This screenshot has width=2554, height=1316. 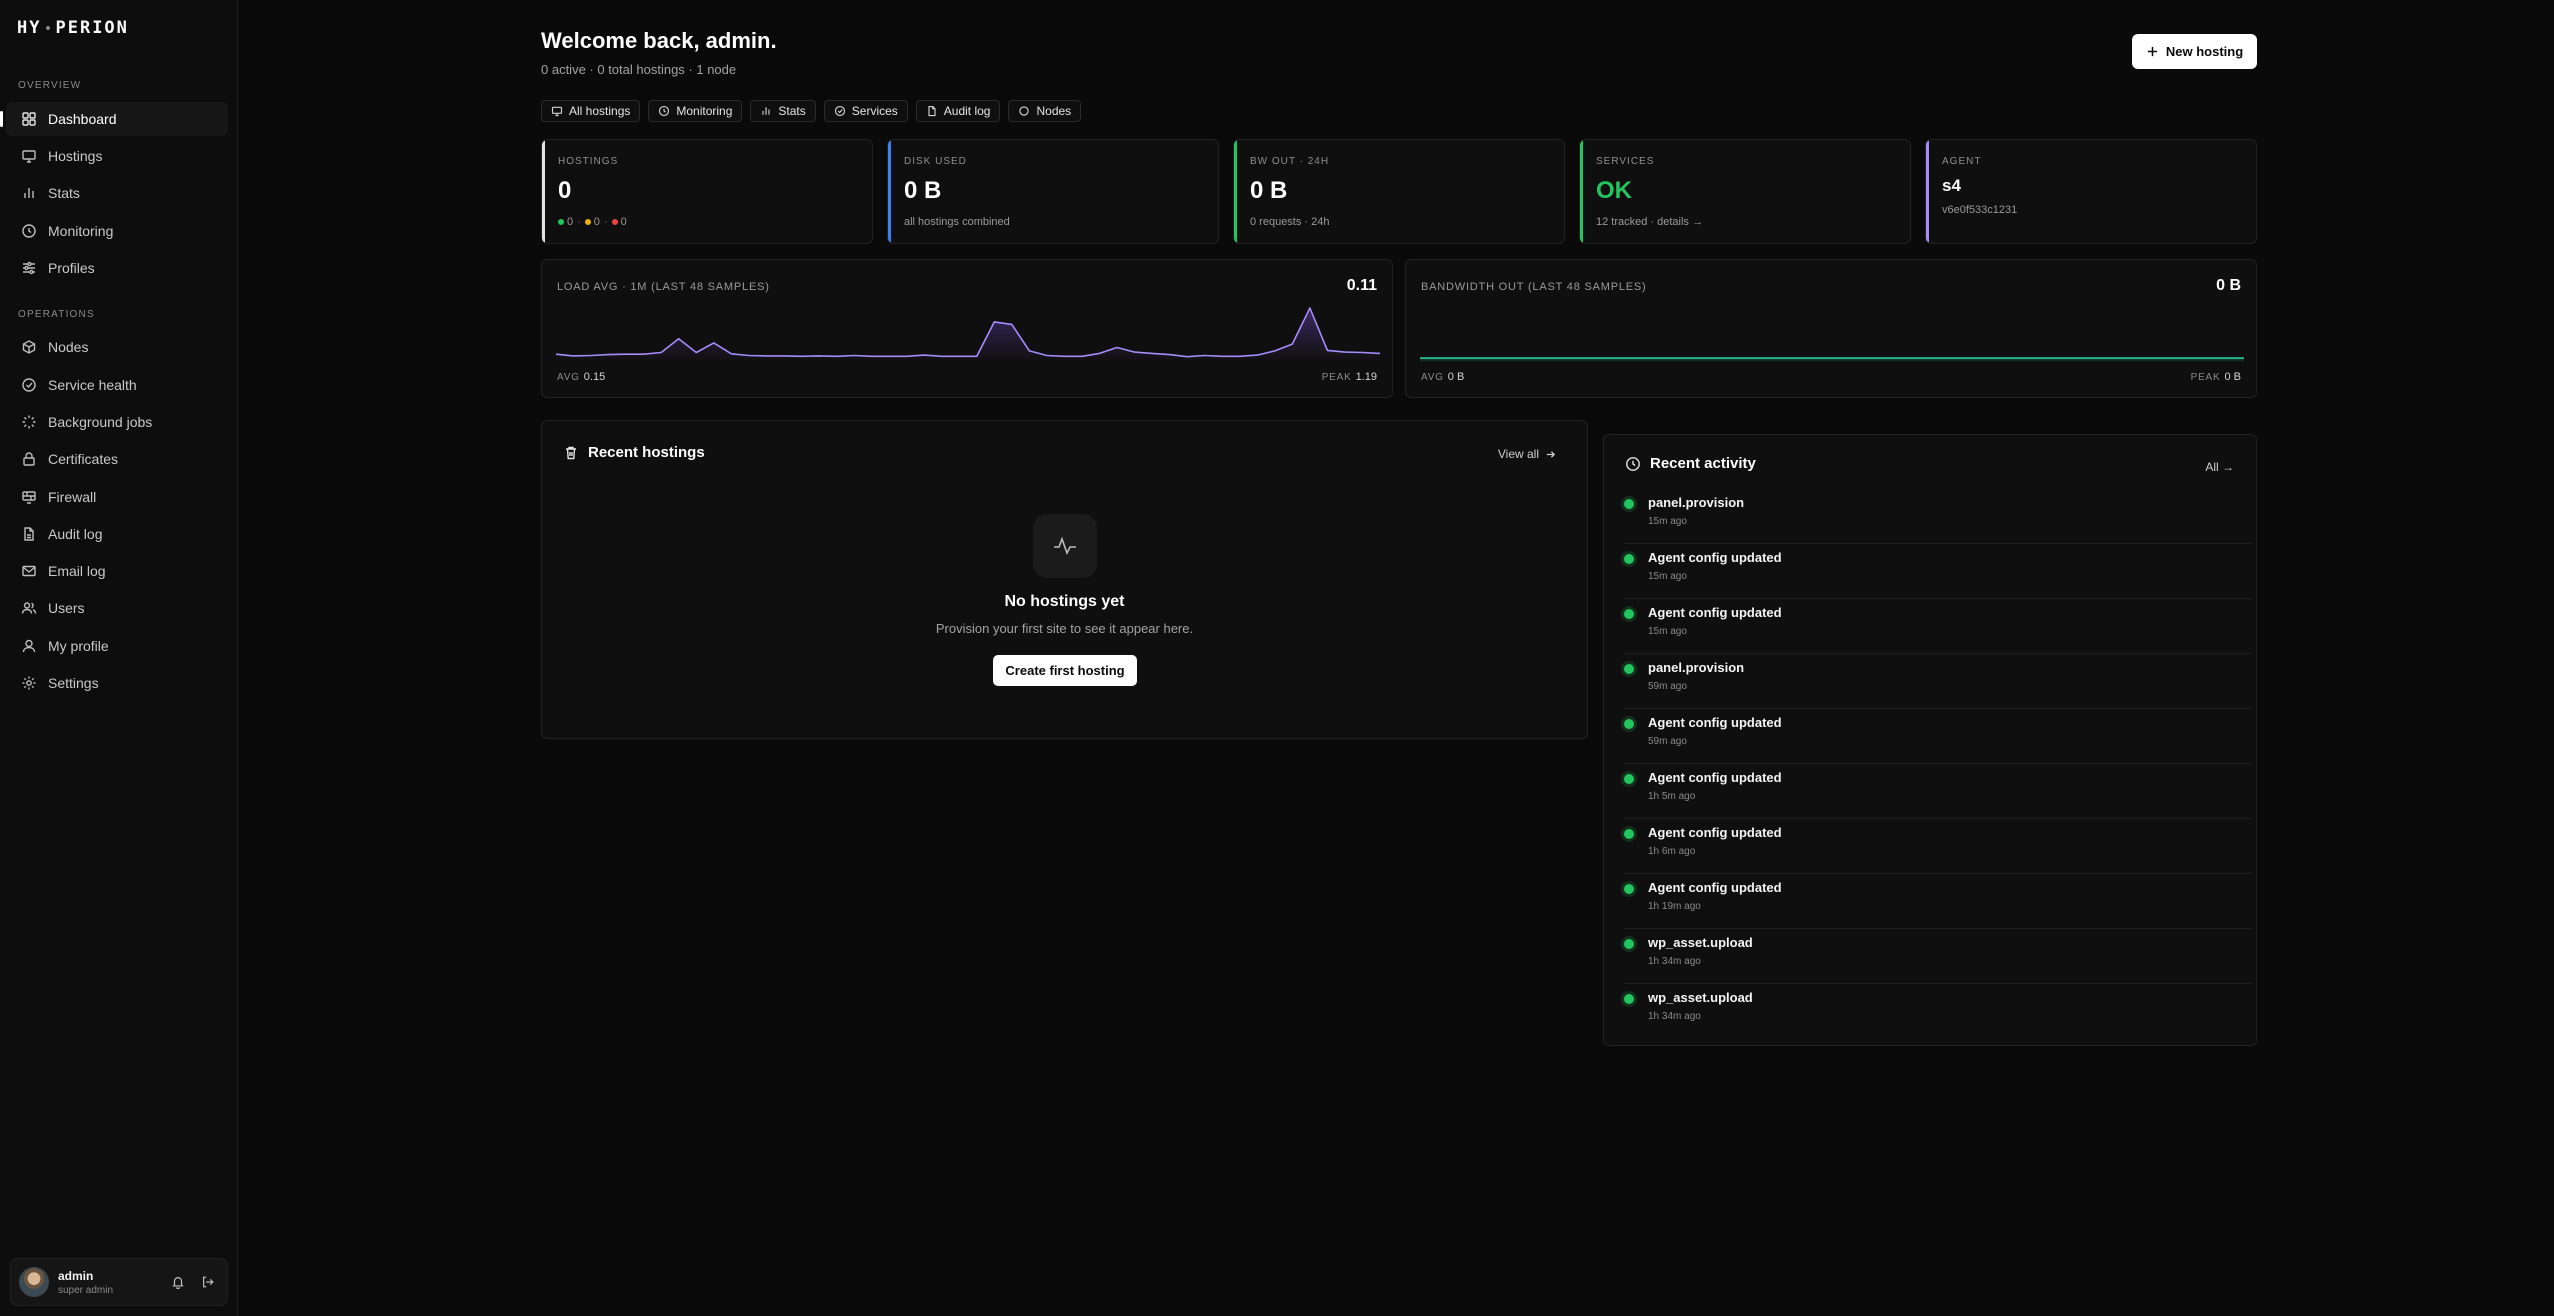 I want to click on brand-logo: HY PERION, so click(x=73, y=28).